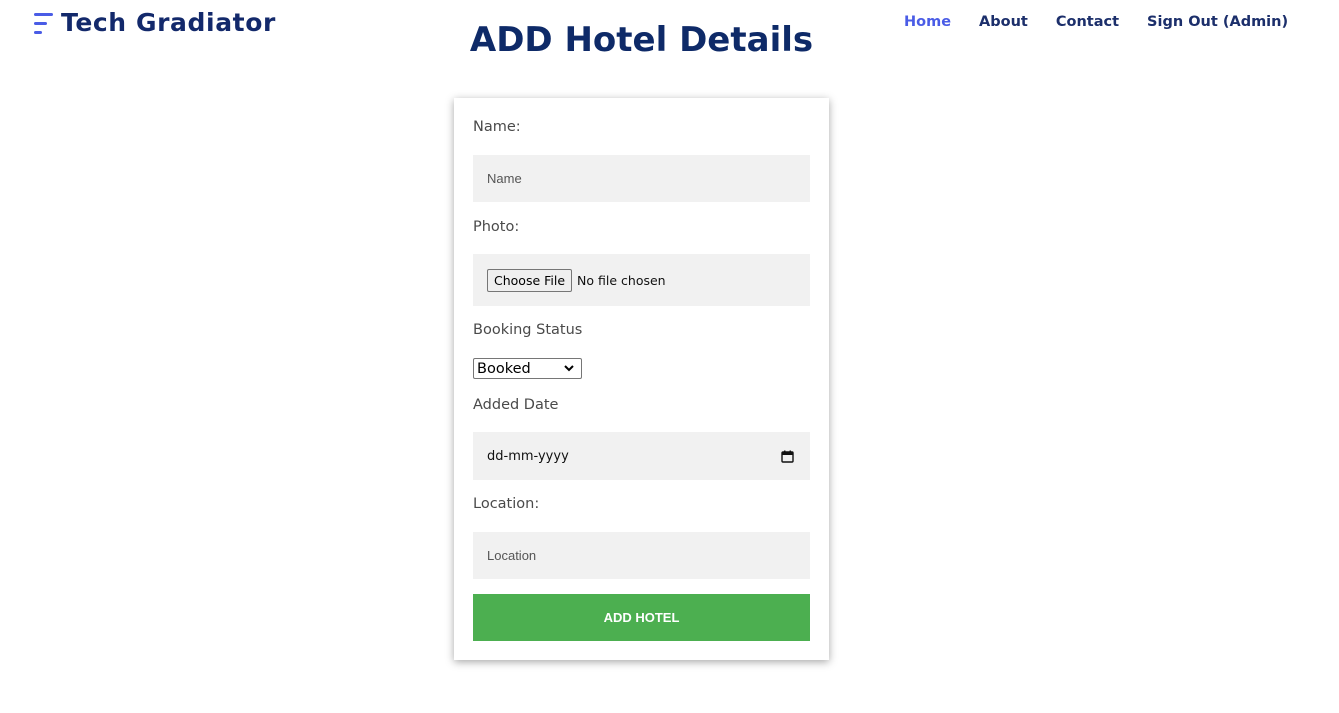 The width and height of the screenshot is (1339, 713). I want to click on file-status-text: No file chosen, so click(621, 280).